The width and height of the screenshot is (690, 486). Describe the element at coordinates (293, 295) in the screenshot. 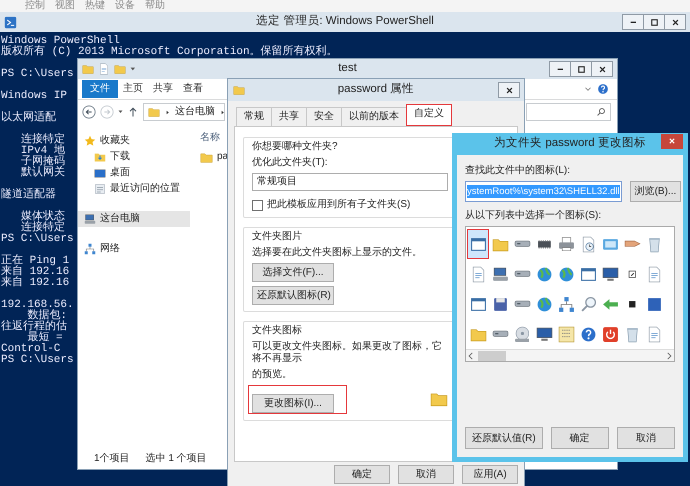

I see `action-button: 还原默认图标(R)` at that location.